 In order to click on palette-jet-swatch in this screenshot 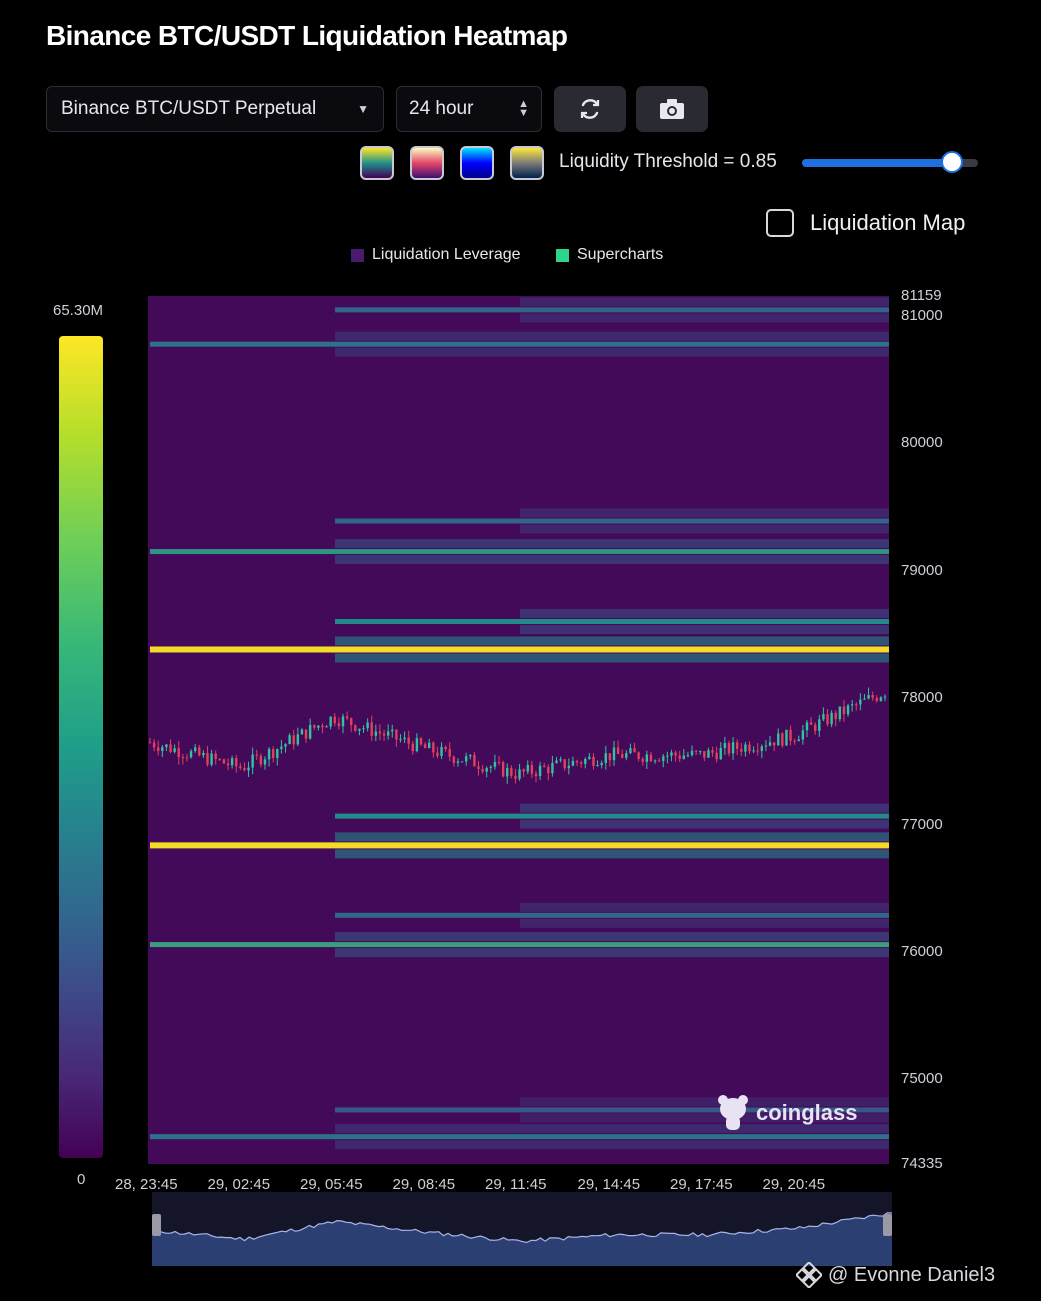, I will do `click(477, 163)`.